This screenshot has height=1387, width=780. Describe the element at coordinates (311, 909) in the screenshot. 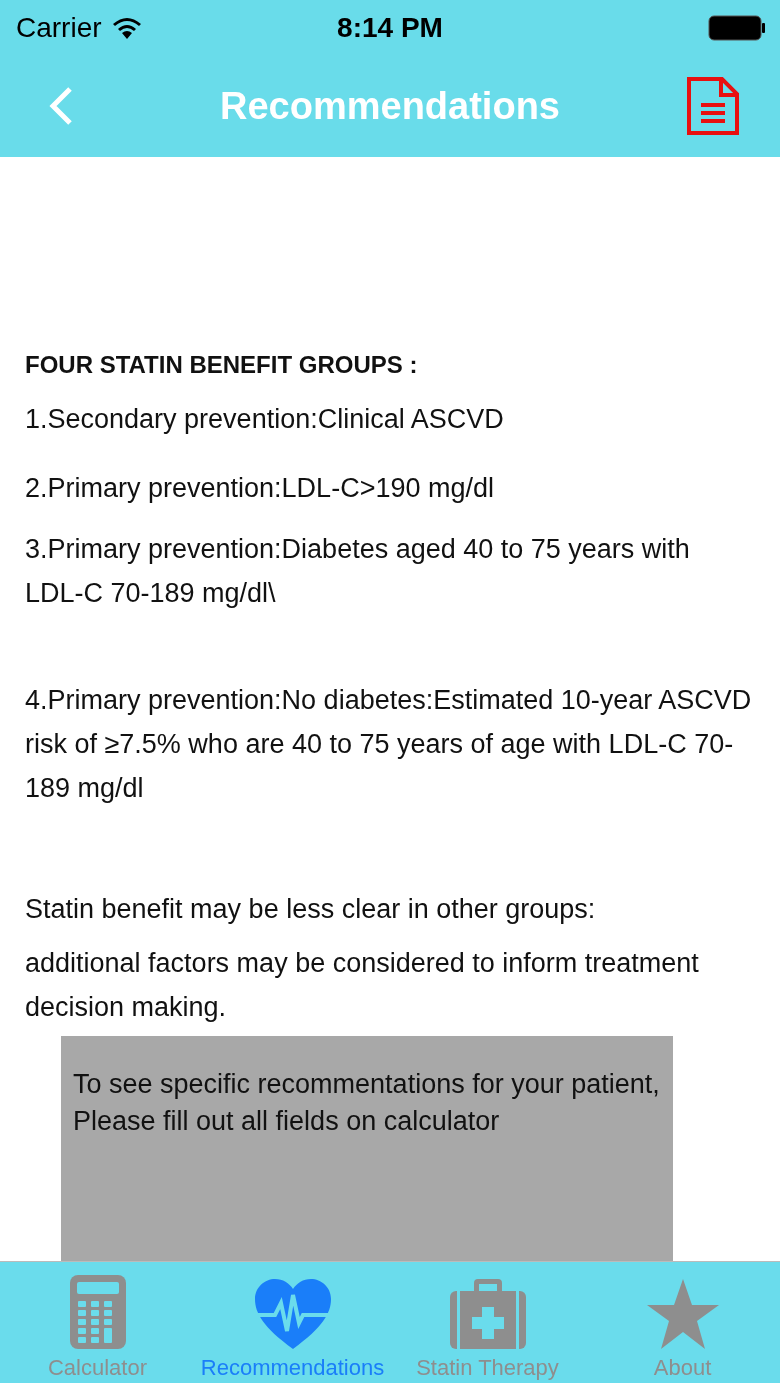

I see `body-paragraph: Statin benefit may be less clear in other groups:` at that location.